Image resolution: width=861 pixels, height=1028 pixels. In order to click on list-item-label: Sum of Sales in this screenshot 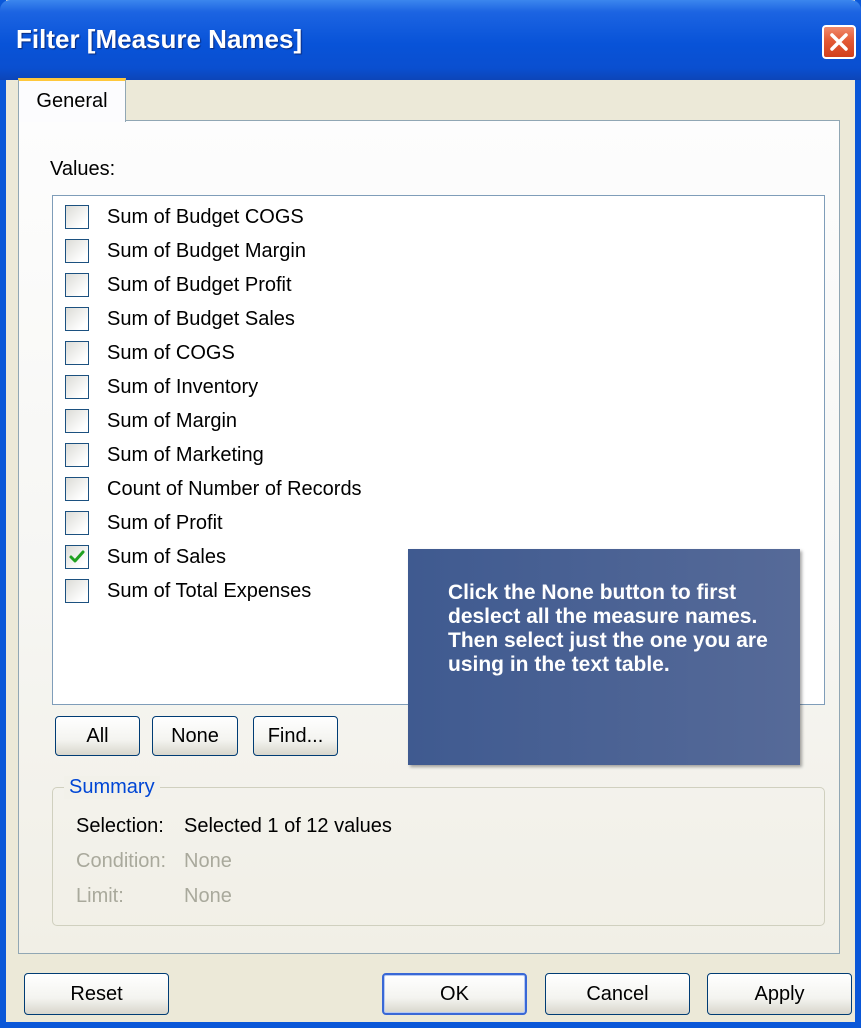, I will do `click(166, 556)`.